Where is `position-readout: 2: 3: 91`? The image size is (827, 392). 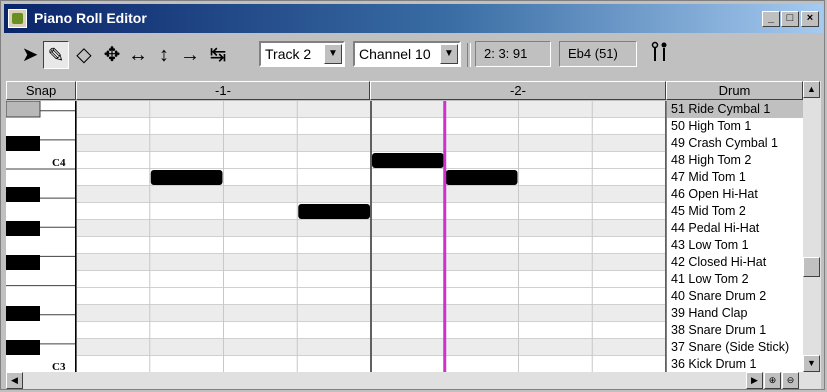 position-readout: 2: 3: 91 is located at coordinates (513, 54).